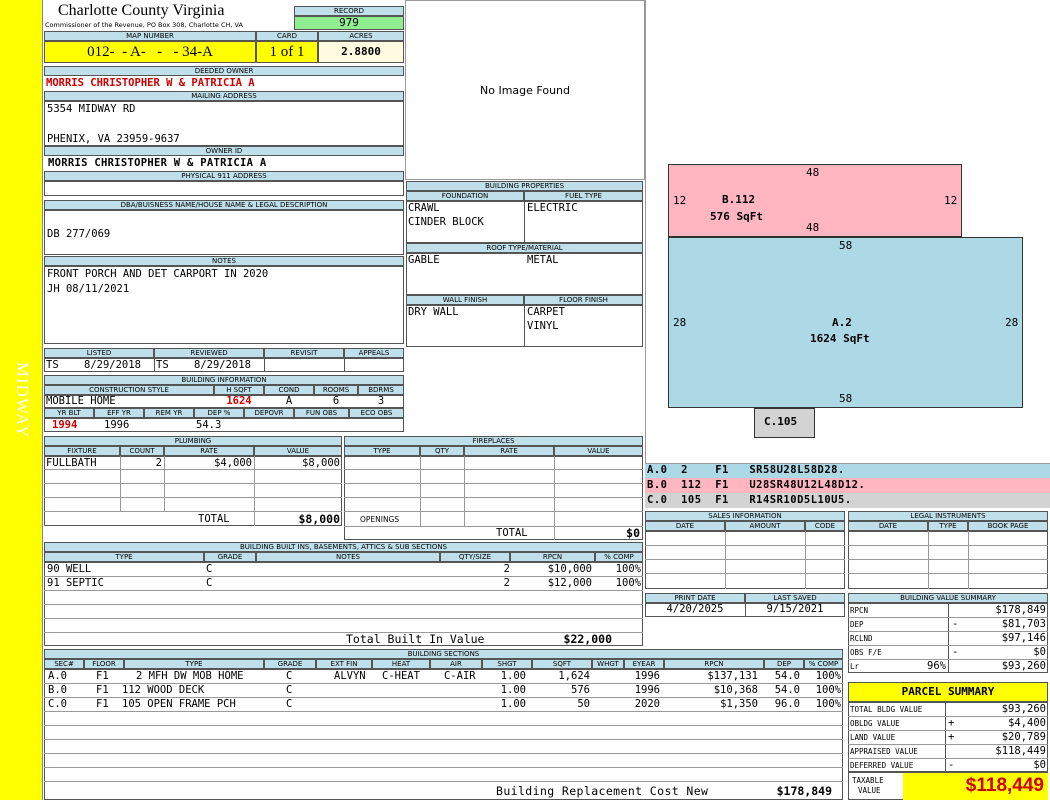 Image resolution: width=1050 pixels, height=800 pixels. What do you see at coordinates (57, 690) in the screenshot?
I see `section-sec: B.0` at bounding box center [57, 690].